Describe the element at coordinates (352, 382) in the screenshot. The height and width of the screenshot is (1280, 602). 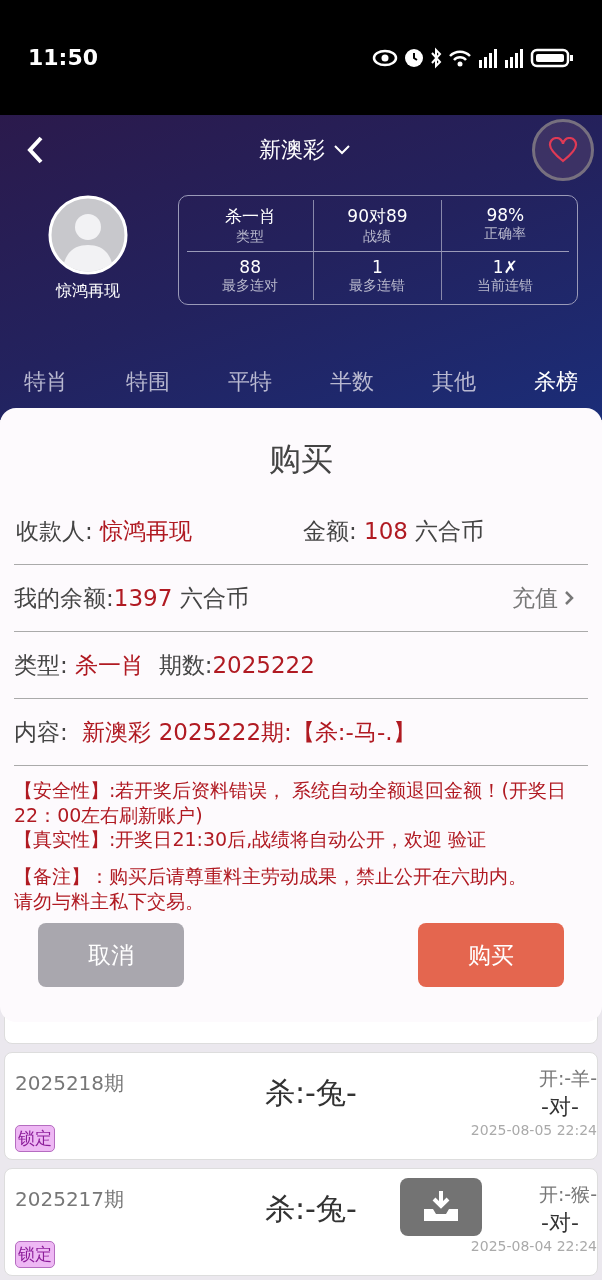
I see `tab: 半数` at that location.